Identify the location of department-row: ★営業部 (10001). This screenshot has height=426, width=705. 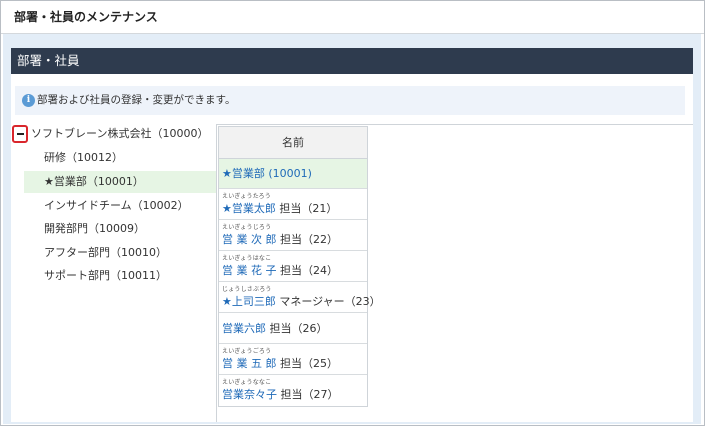
(293, 174).